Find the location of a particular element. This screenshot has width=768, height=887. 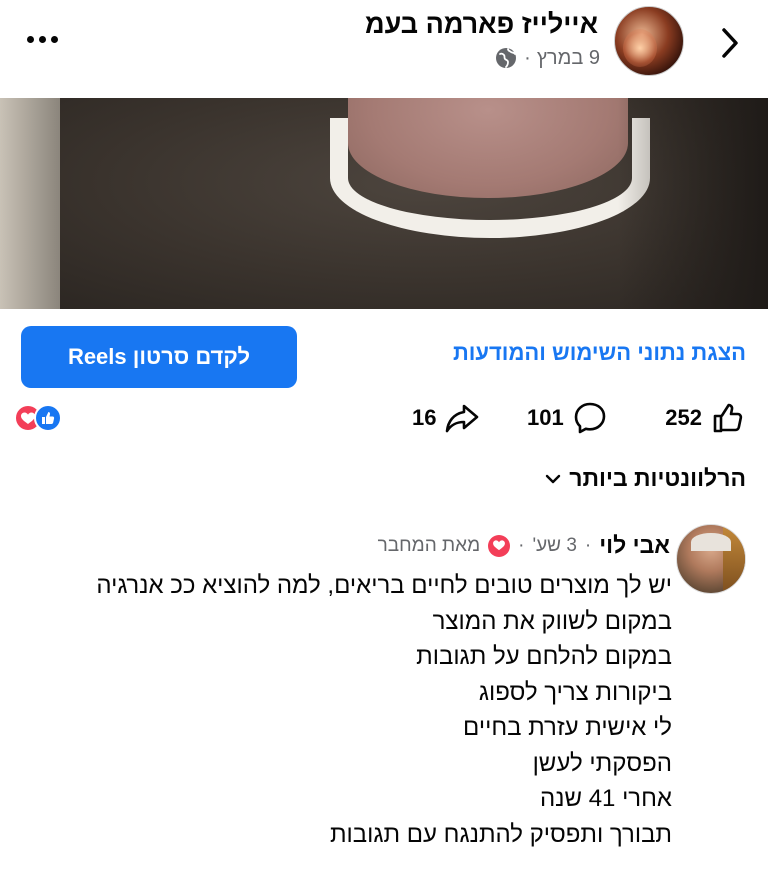

engagement-bar: 252 101 16 is located at coordinates (384, 418).